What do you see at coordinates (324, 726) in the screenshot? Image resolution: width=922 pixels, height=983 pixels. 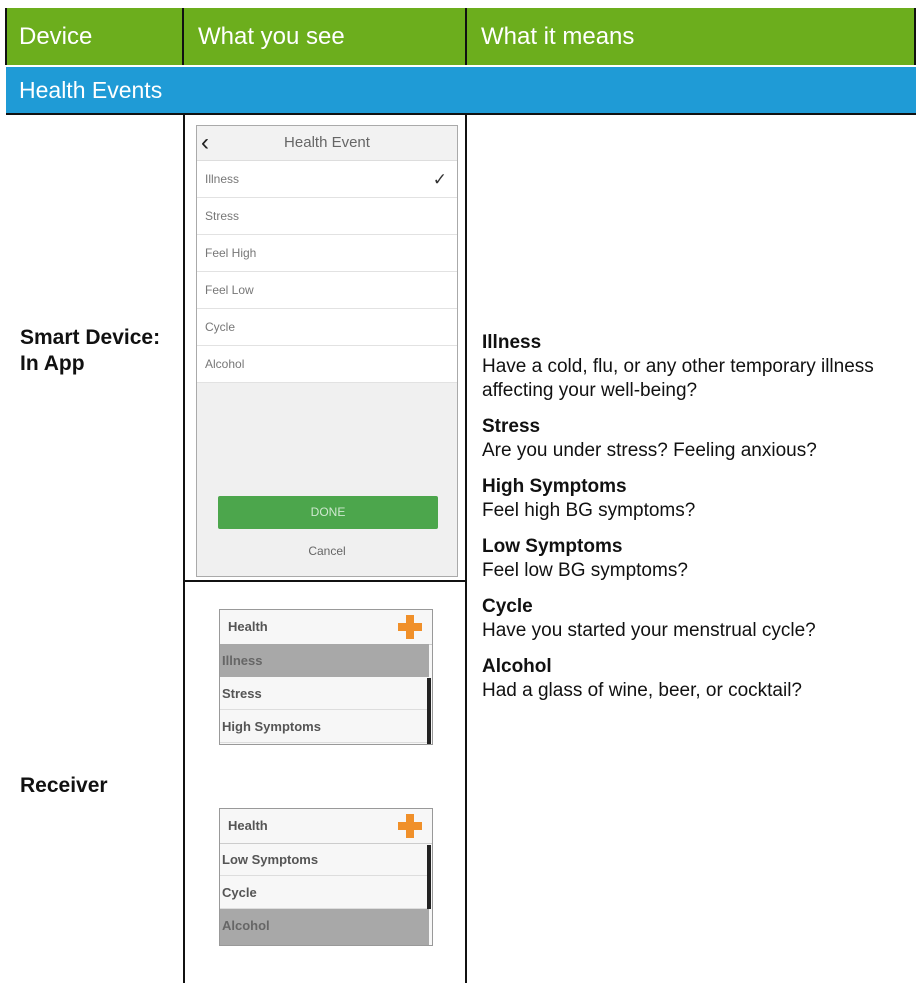 I see `receiver-list-item: High Symptoms` at bounding box center [324, 726].